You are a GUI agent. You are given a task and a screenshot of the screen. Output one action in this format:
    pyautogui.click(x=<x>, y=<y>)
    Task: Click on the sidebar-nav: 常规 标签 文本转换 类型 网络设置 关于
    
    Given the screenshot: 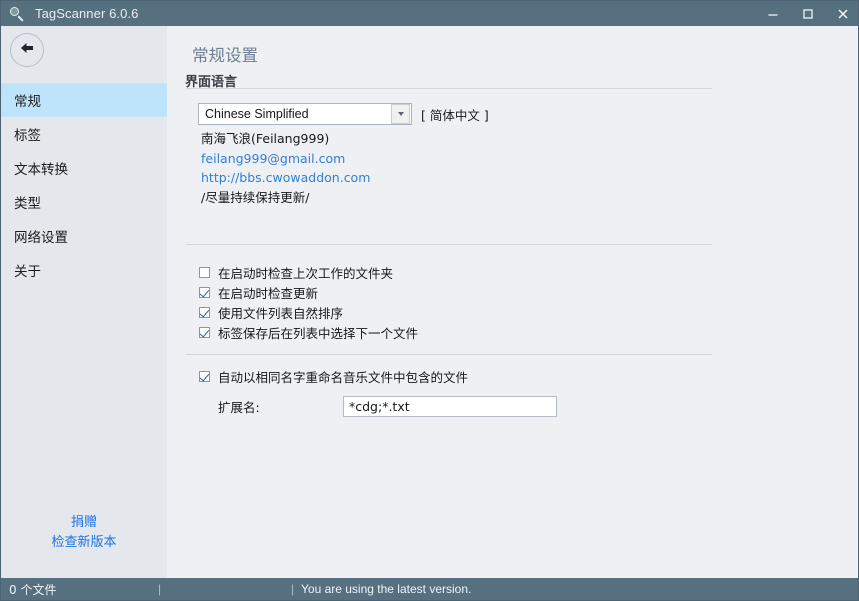 What is the action you would take?
    pyautogui.click(x=84, y=185)
    